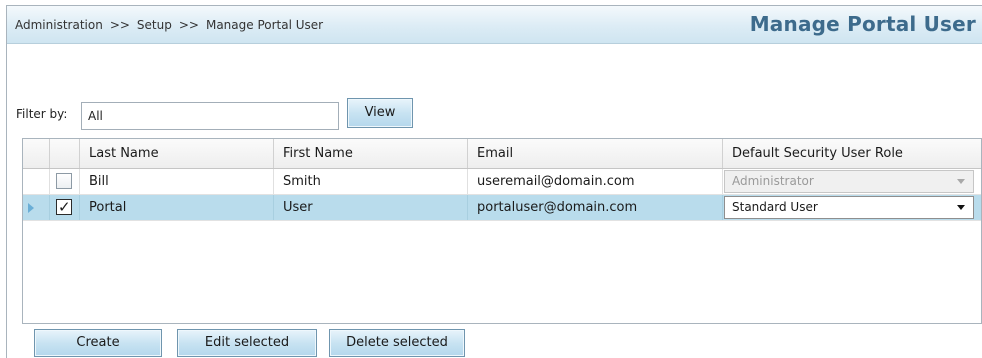 This screenshot has height=358, width=982. Describe the element at coordinates (397, 343) in the screenshot. I see `delete-selected-button: Delete selected` at that location.